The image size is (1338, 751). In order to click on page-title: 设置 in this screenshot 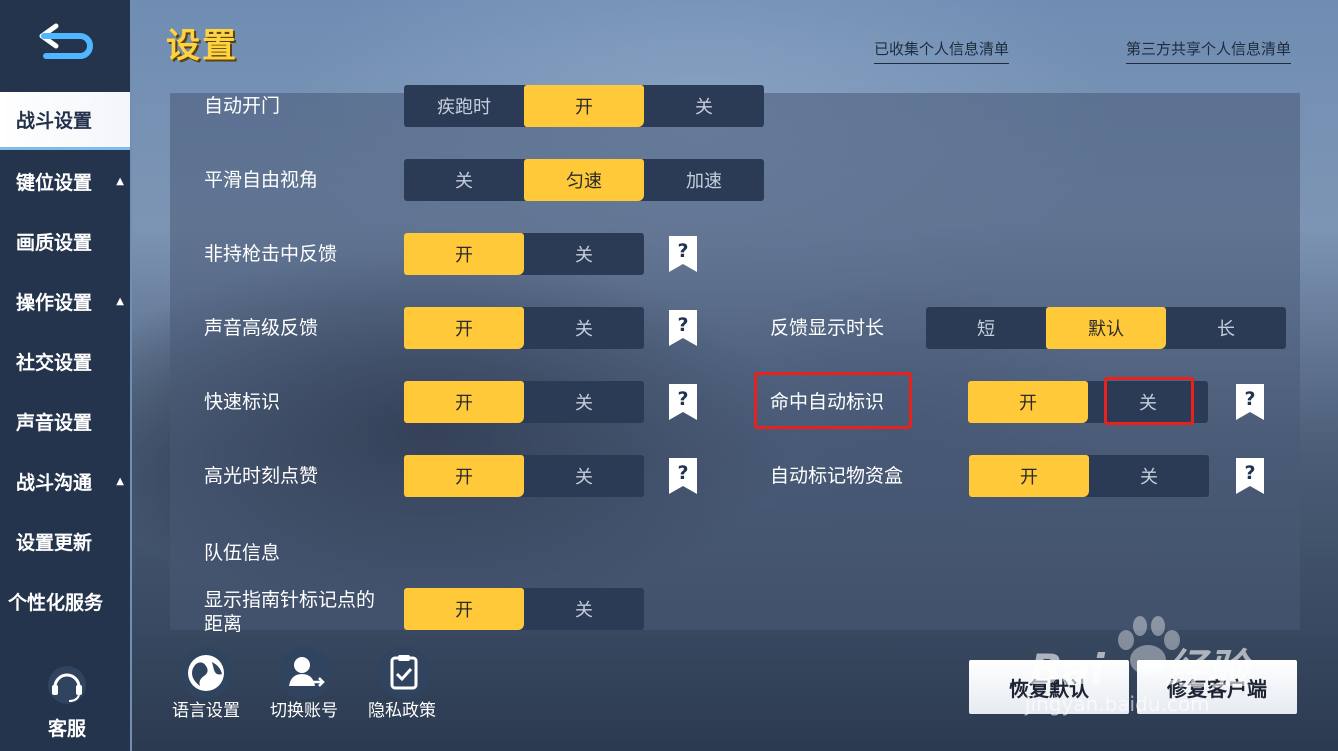, I will do `click(202, 46)`.